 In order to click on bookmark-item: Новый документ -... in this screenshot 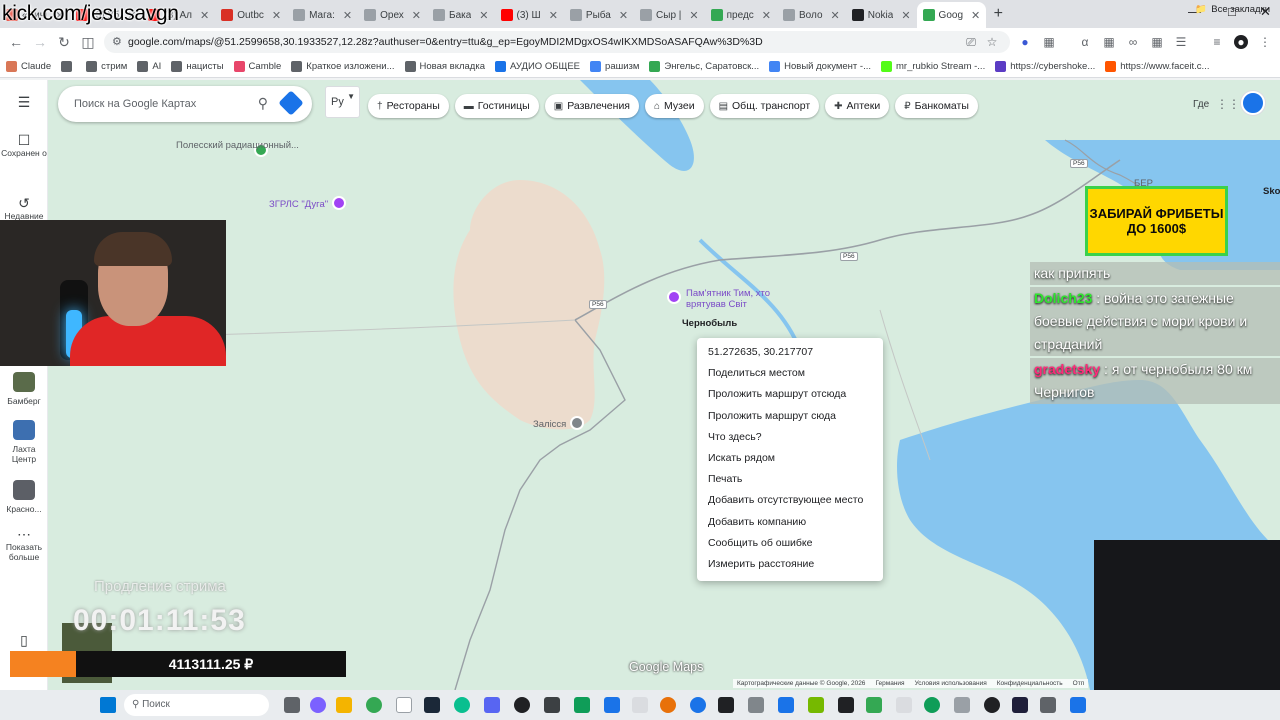, I will do `click(820, 66)`.